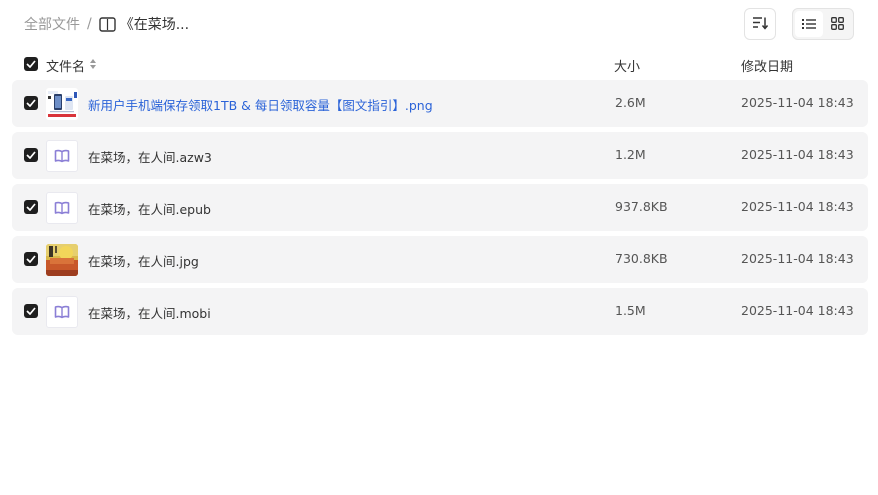  I want to click on file-name: 在菜场，在人间.jpg, so click(143, 260).